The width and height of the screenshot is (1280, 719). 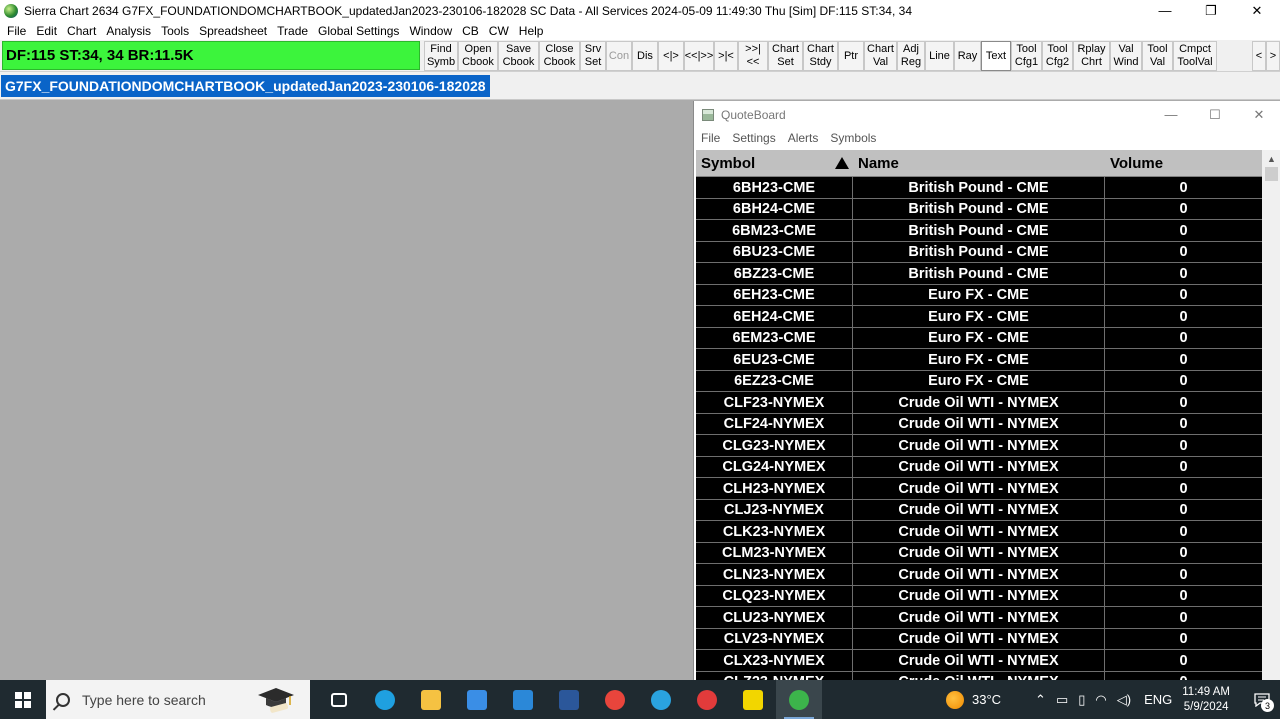 What do you see at coordinates (385, 699) in the screenshot?
I see `edge-taskbar-button` at bounding box center [385, 699].